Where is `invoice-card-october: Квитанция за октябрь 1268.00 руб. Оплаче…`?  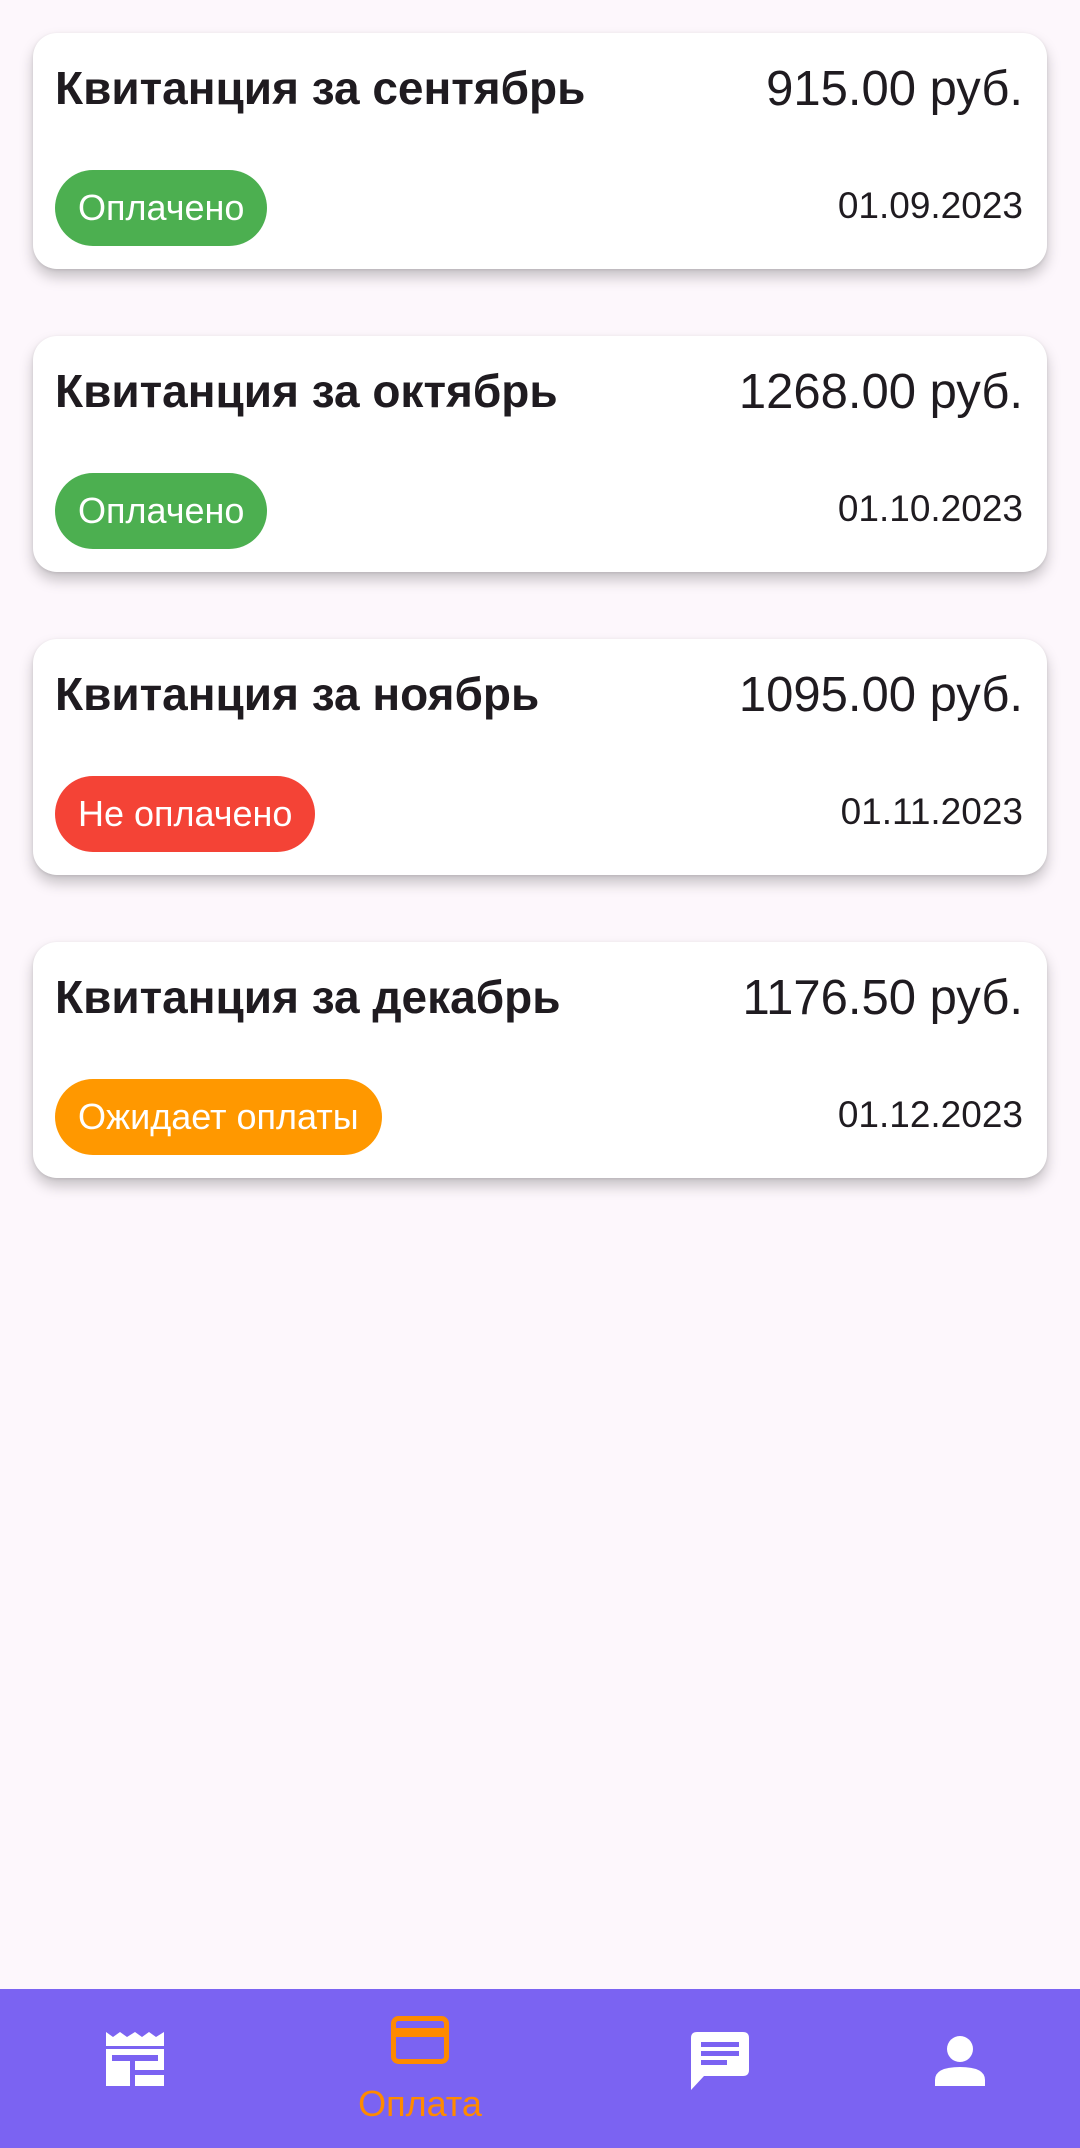 invoice-card-october: Квитанция за октябрь 1268.00 руб. Оплаче… is located at coordinates (540, 454).